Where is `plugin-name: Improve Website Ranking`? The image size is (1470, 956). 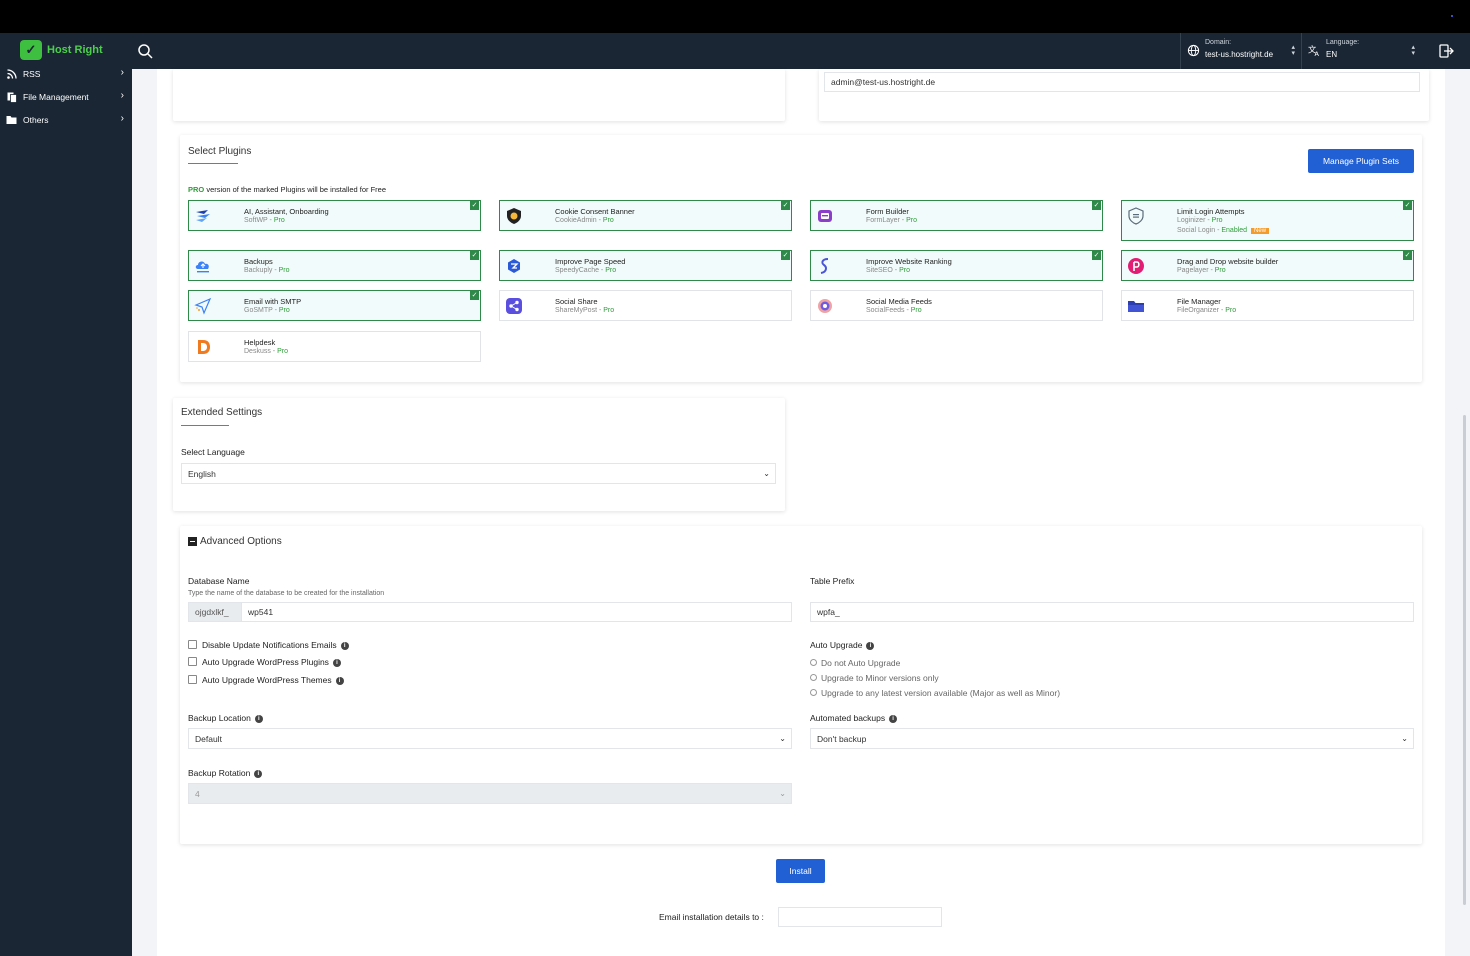
plugin-name: Improve Website Ranking is located at coordinates (909, 261).